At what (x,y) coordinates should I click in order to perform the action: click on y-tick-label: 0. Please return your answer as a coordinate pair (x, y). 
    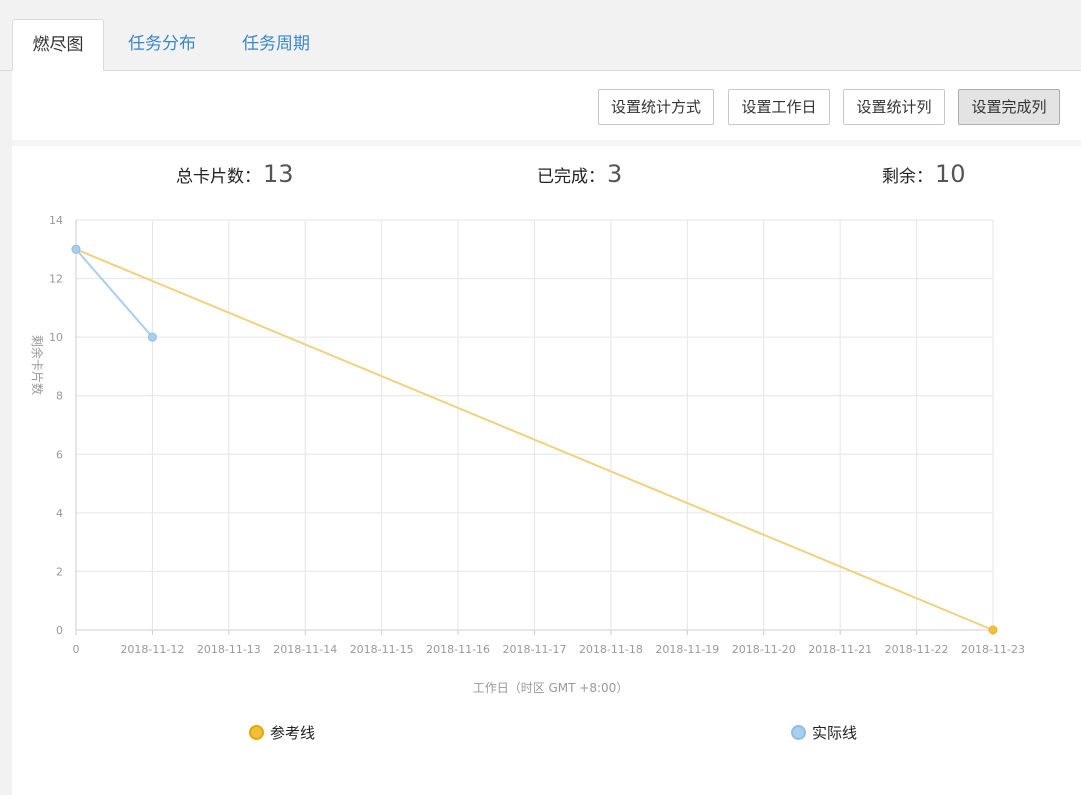
    Looking at the image, I should click on (59, 630).